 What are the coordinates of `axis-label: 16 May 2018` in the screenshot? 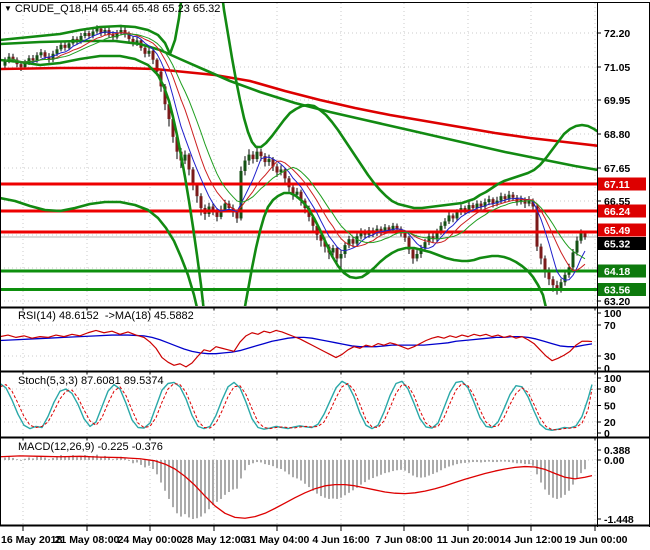 It's located at (31, 540).